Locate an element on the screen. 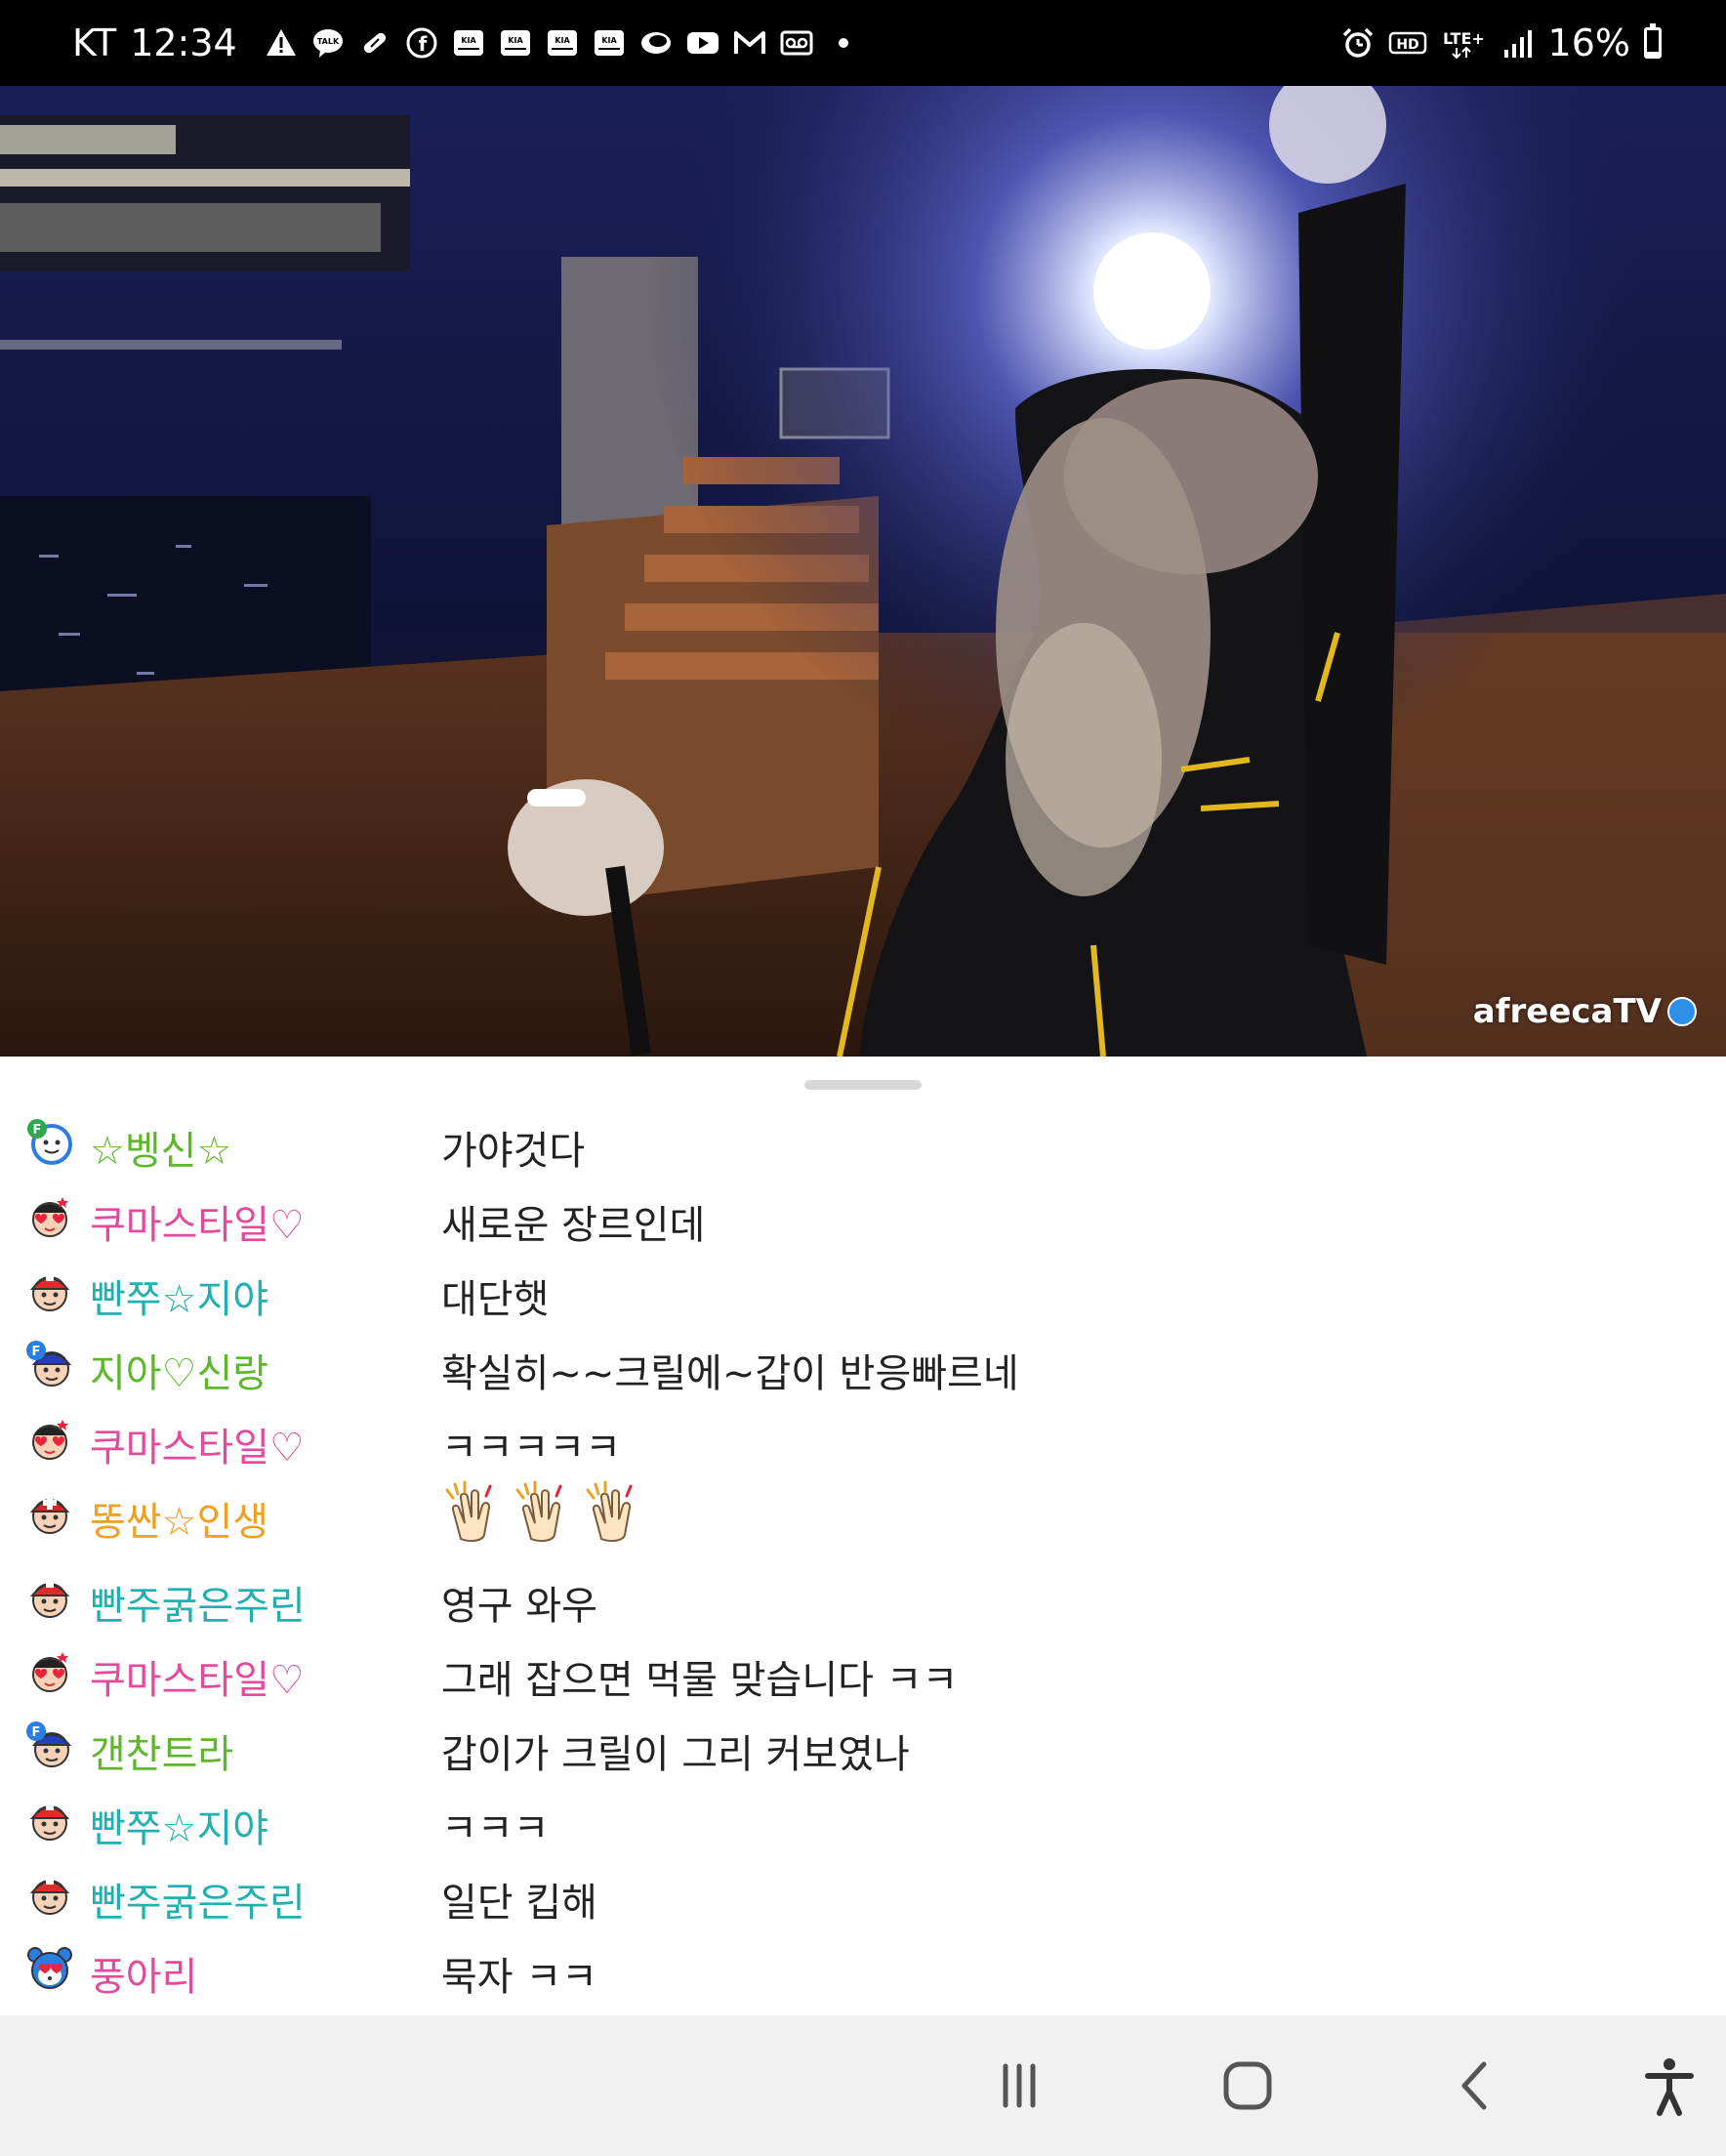 The width and height of the screenshot is (1726, 2156). watermark-text: afreecaTV is located at coordinates (1567, 1012).